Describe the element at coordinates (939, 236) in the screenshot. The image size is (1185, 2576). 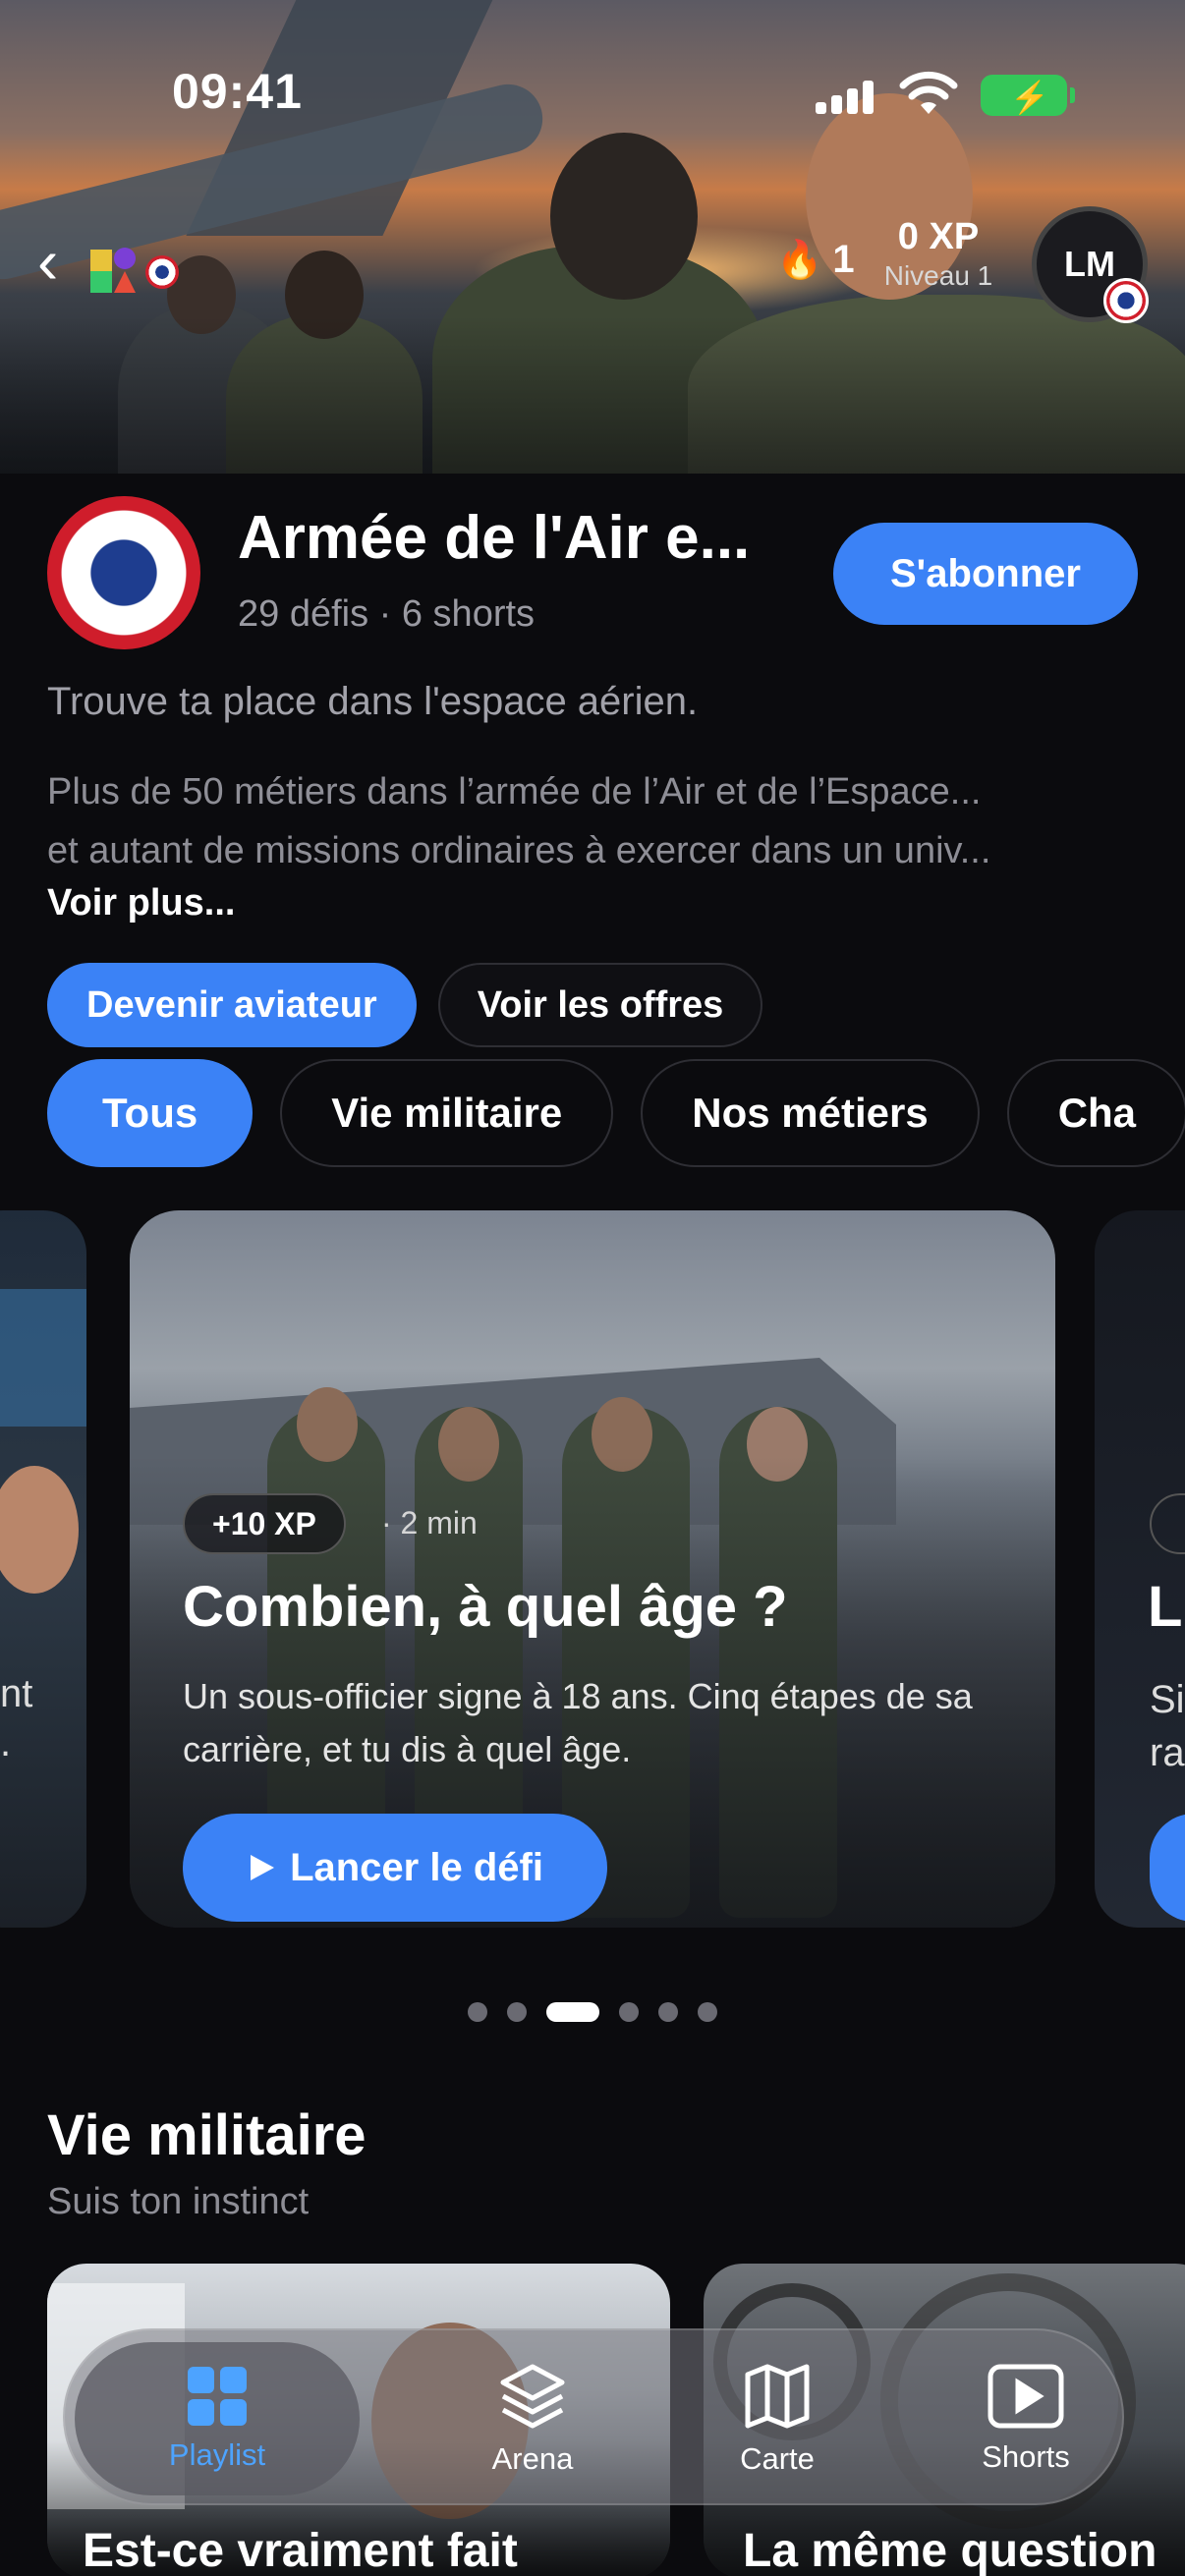
I see `xp-value: 0 XP` at that location.